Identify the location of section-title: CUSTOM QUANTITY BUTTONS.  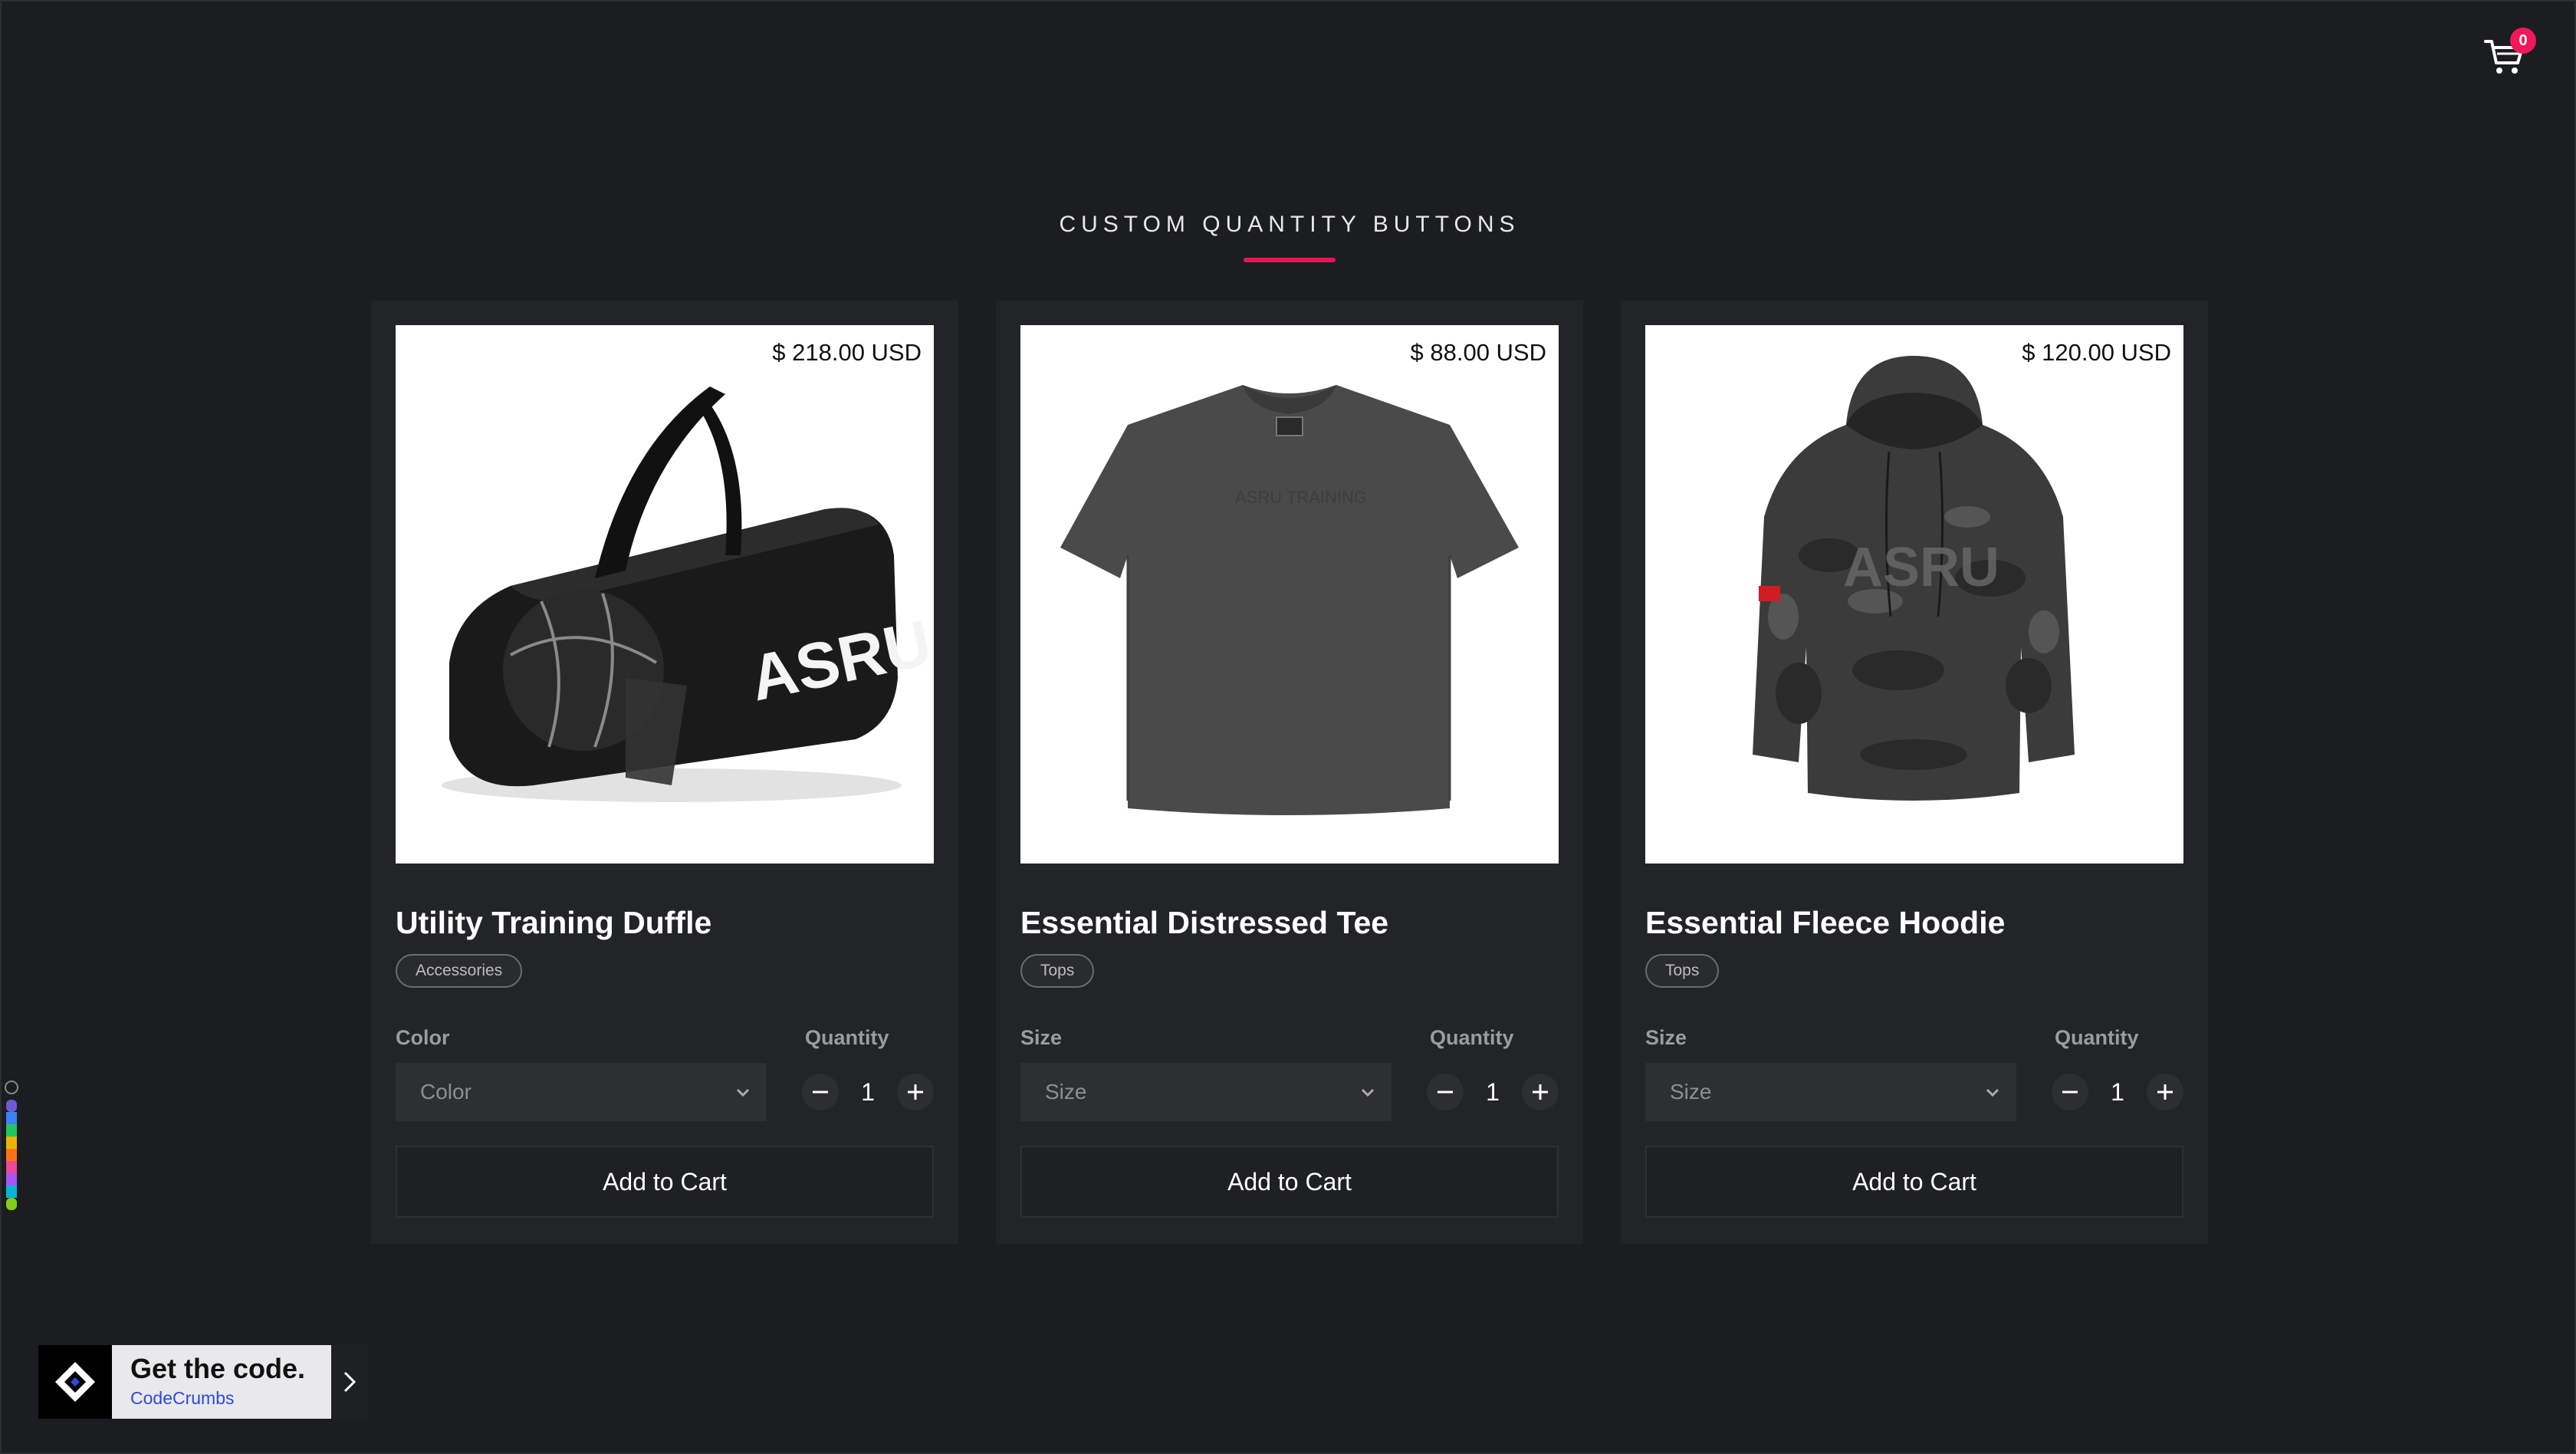
(1290, 224).